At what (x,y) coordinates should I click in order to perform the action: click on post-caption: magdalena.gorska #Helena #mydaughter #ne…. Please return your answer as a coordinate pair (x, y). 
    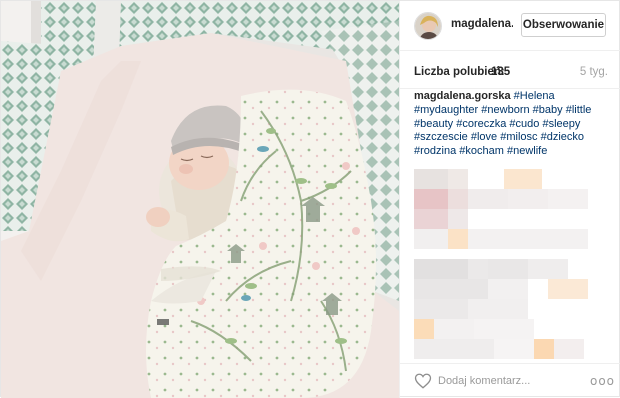
    Looking at the image, I should click on (512, 124).